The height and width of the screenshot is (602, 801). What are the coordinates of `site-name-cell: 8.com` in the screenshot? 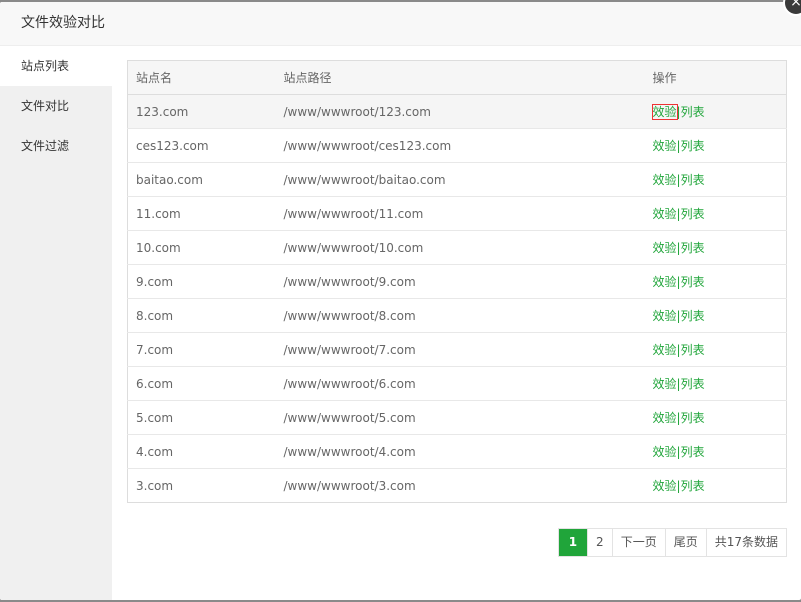 It's located at (201, 315).